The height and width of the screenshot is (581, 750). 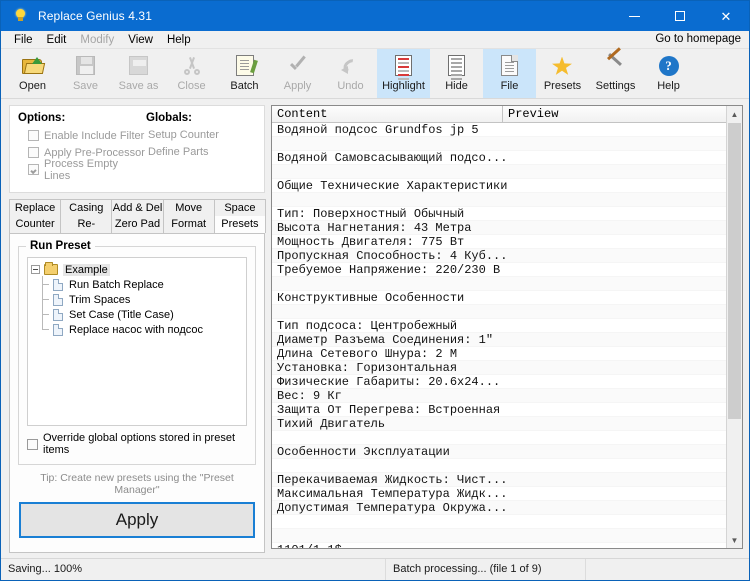 What do you see at coordinates (507, 368) in the screenshot?
I see `content-row: Установка: Горизонтальная` at bounding box center [507, 368].